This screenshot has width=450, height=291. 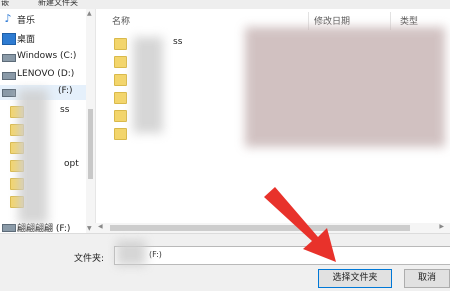 I want to click on arrow-shape, so click(x=300, y=224).